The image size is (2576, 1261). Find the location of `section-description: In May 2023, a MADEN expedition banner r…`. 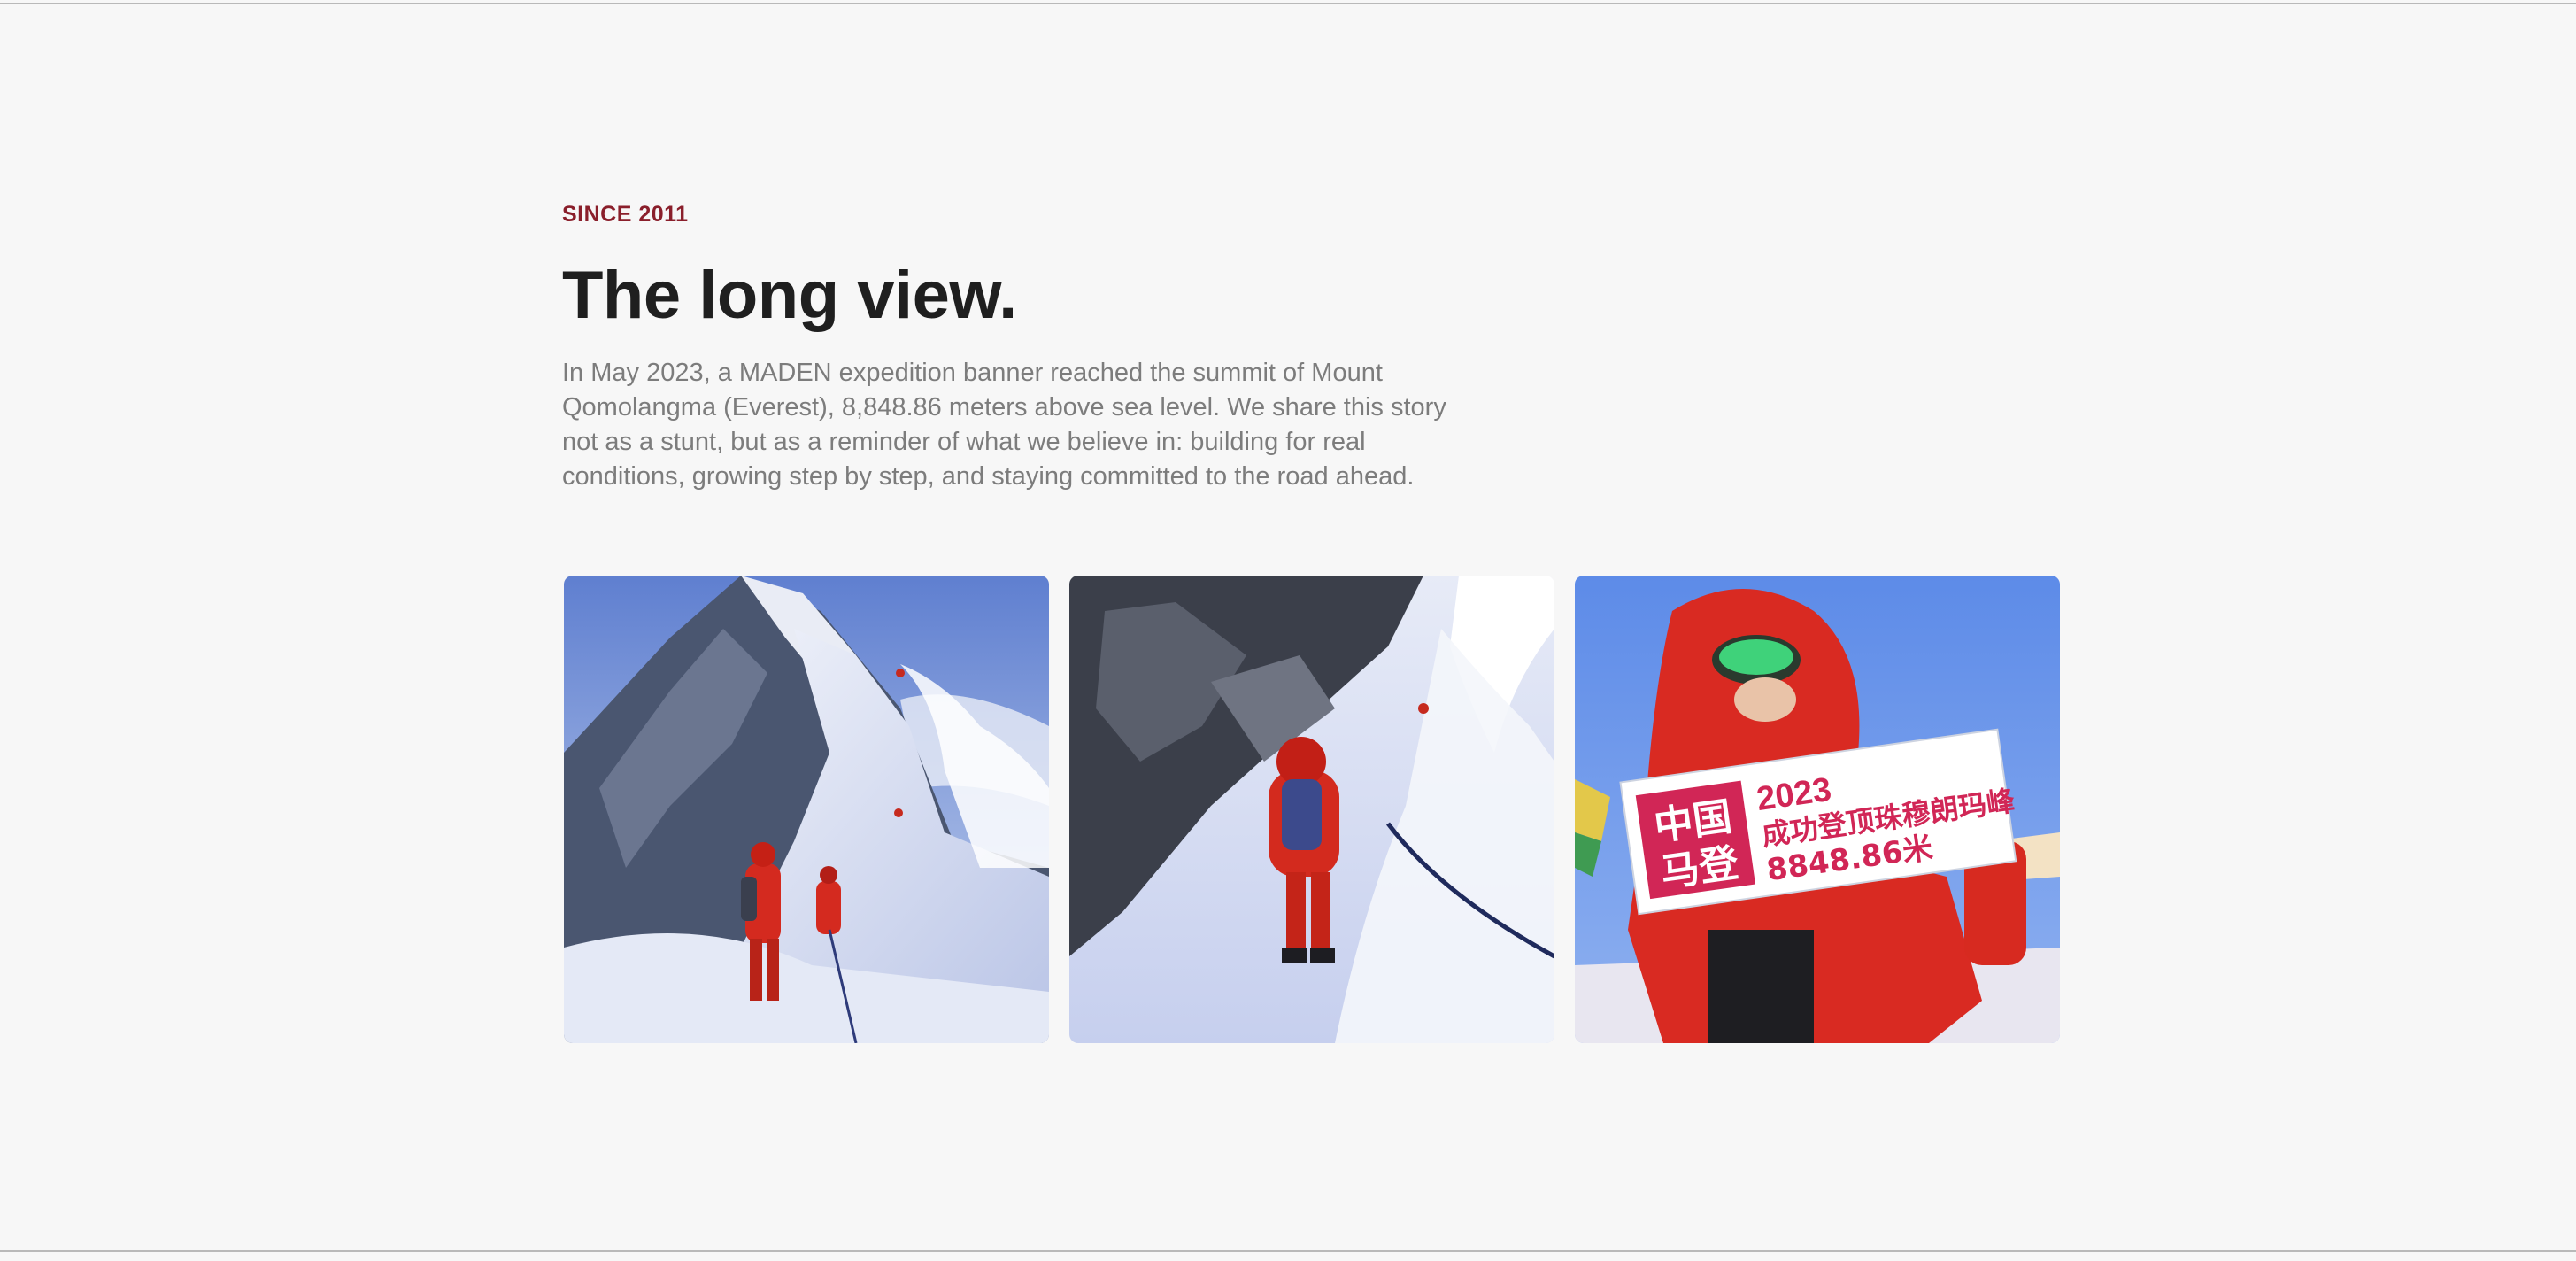

section-description: In May 2023, a MADEN expedition banner r… is located at coordinates (1004, 425).